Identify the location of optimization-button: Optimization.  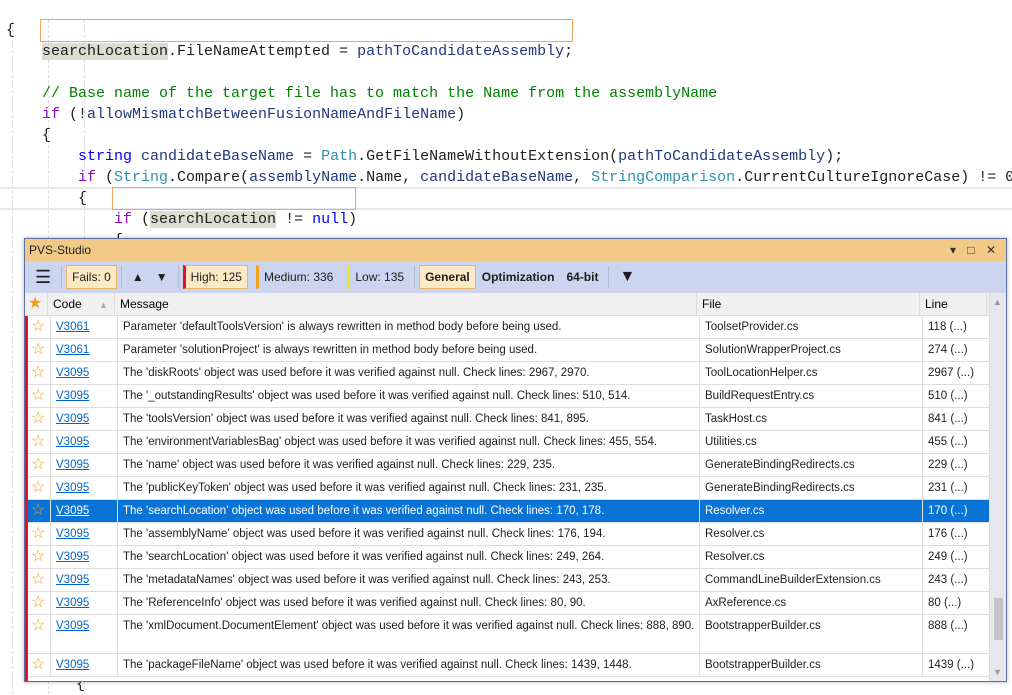
(518, 277).